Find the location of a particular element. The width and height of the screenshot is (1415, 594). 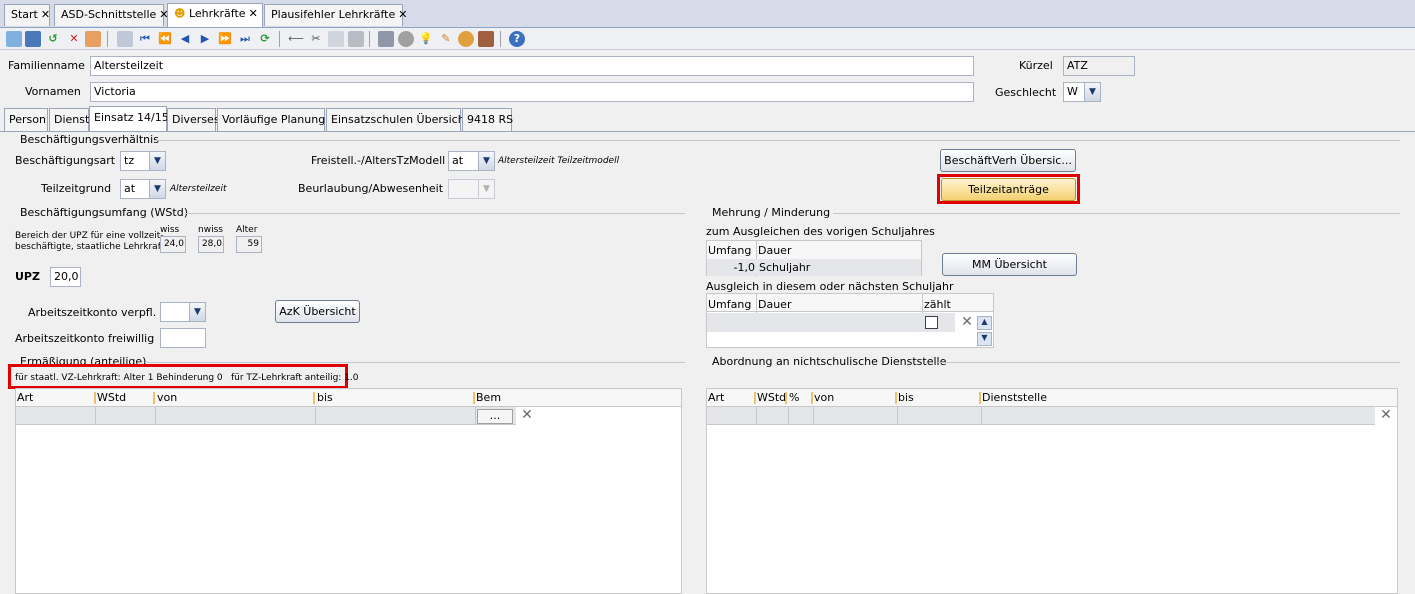

back-arrow-icon: ⟵ is located at coordinates (296, 39).